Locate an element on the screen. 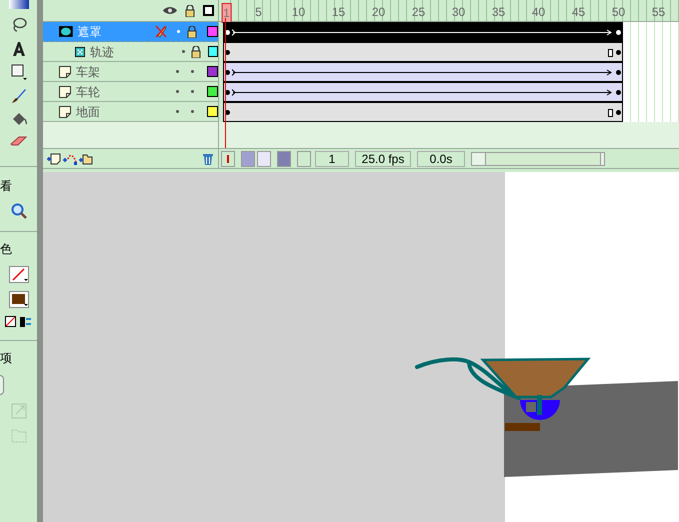  frame-number: 45 is located at coordinates (579, 12).